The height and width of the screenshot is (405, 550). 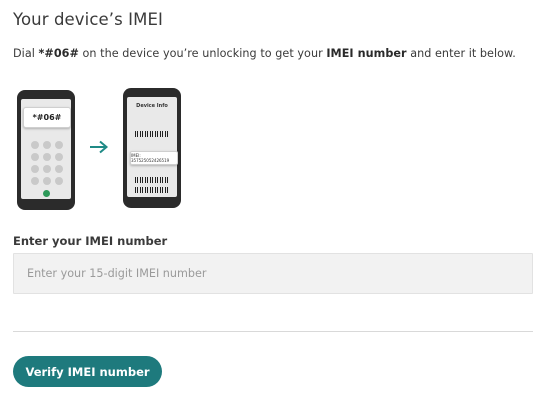 I want to click on imei-illustration: *#06# Device Info IMEI: 357525052426519, so click(x=98, y=148).